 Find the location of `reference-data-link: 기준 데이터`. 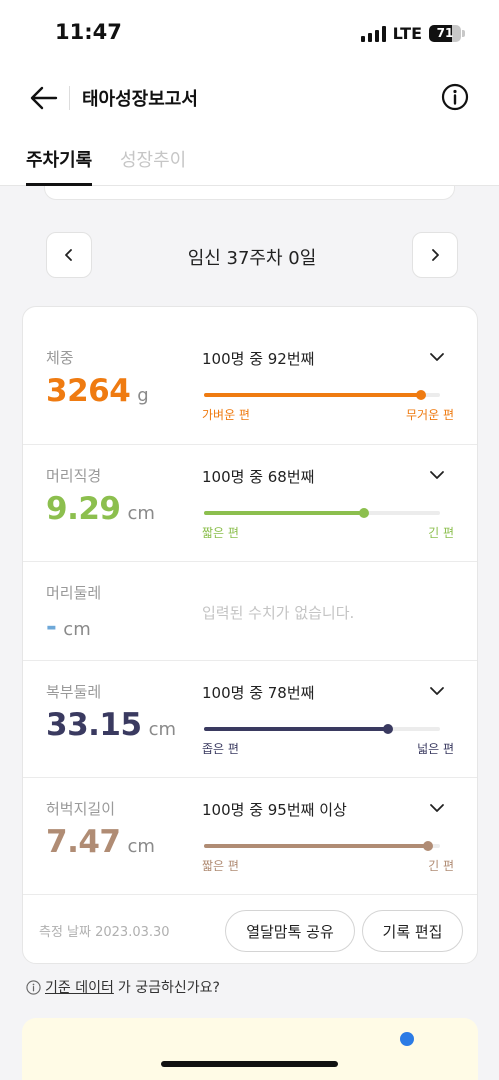

reference-data-link: 기준 데이터 is located at coordinates (79, 987).